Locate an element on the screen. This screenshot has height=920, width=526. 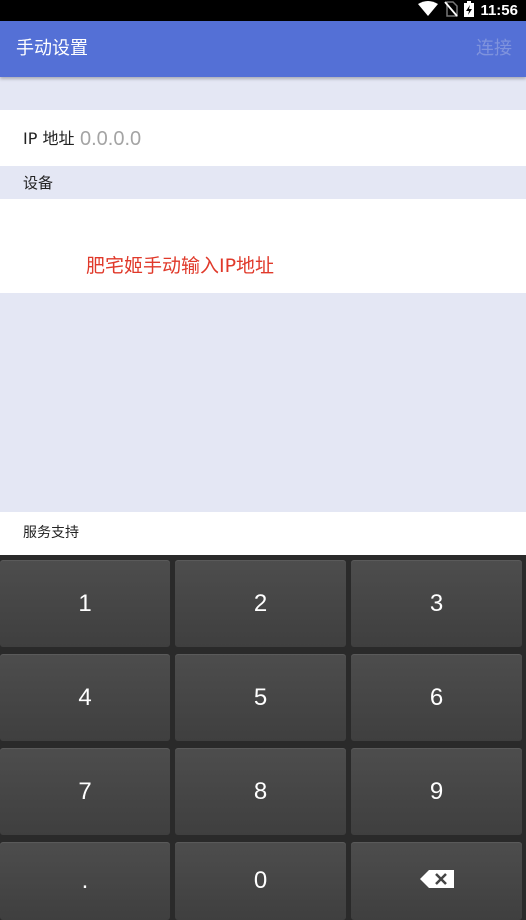
key-9: 9 is located at coordinates (436, 791).